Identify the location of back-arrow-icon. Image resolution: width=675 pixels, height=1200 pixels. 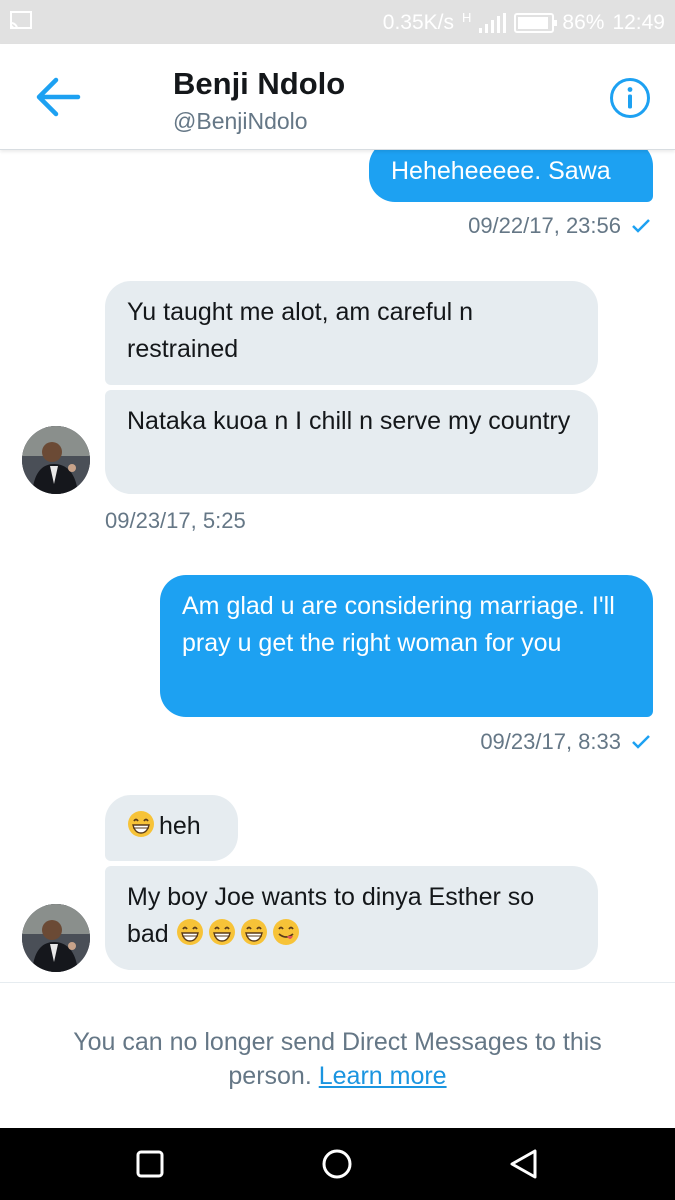
(58, 97).